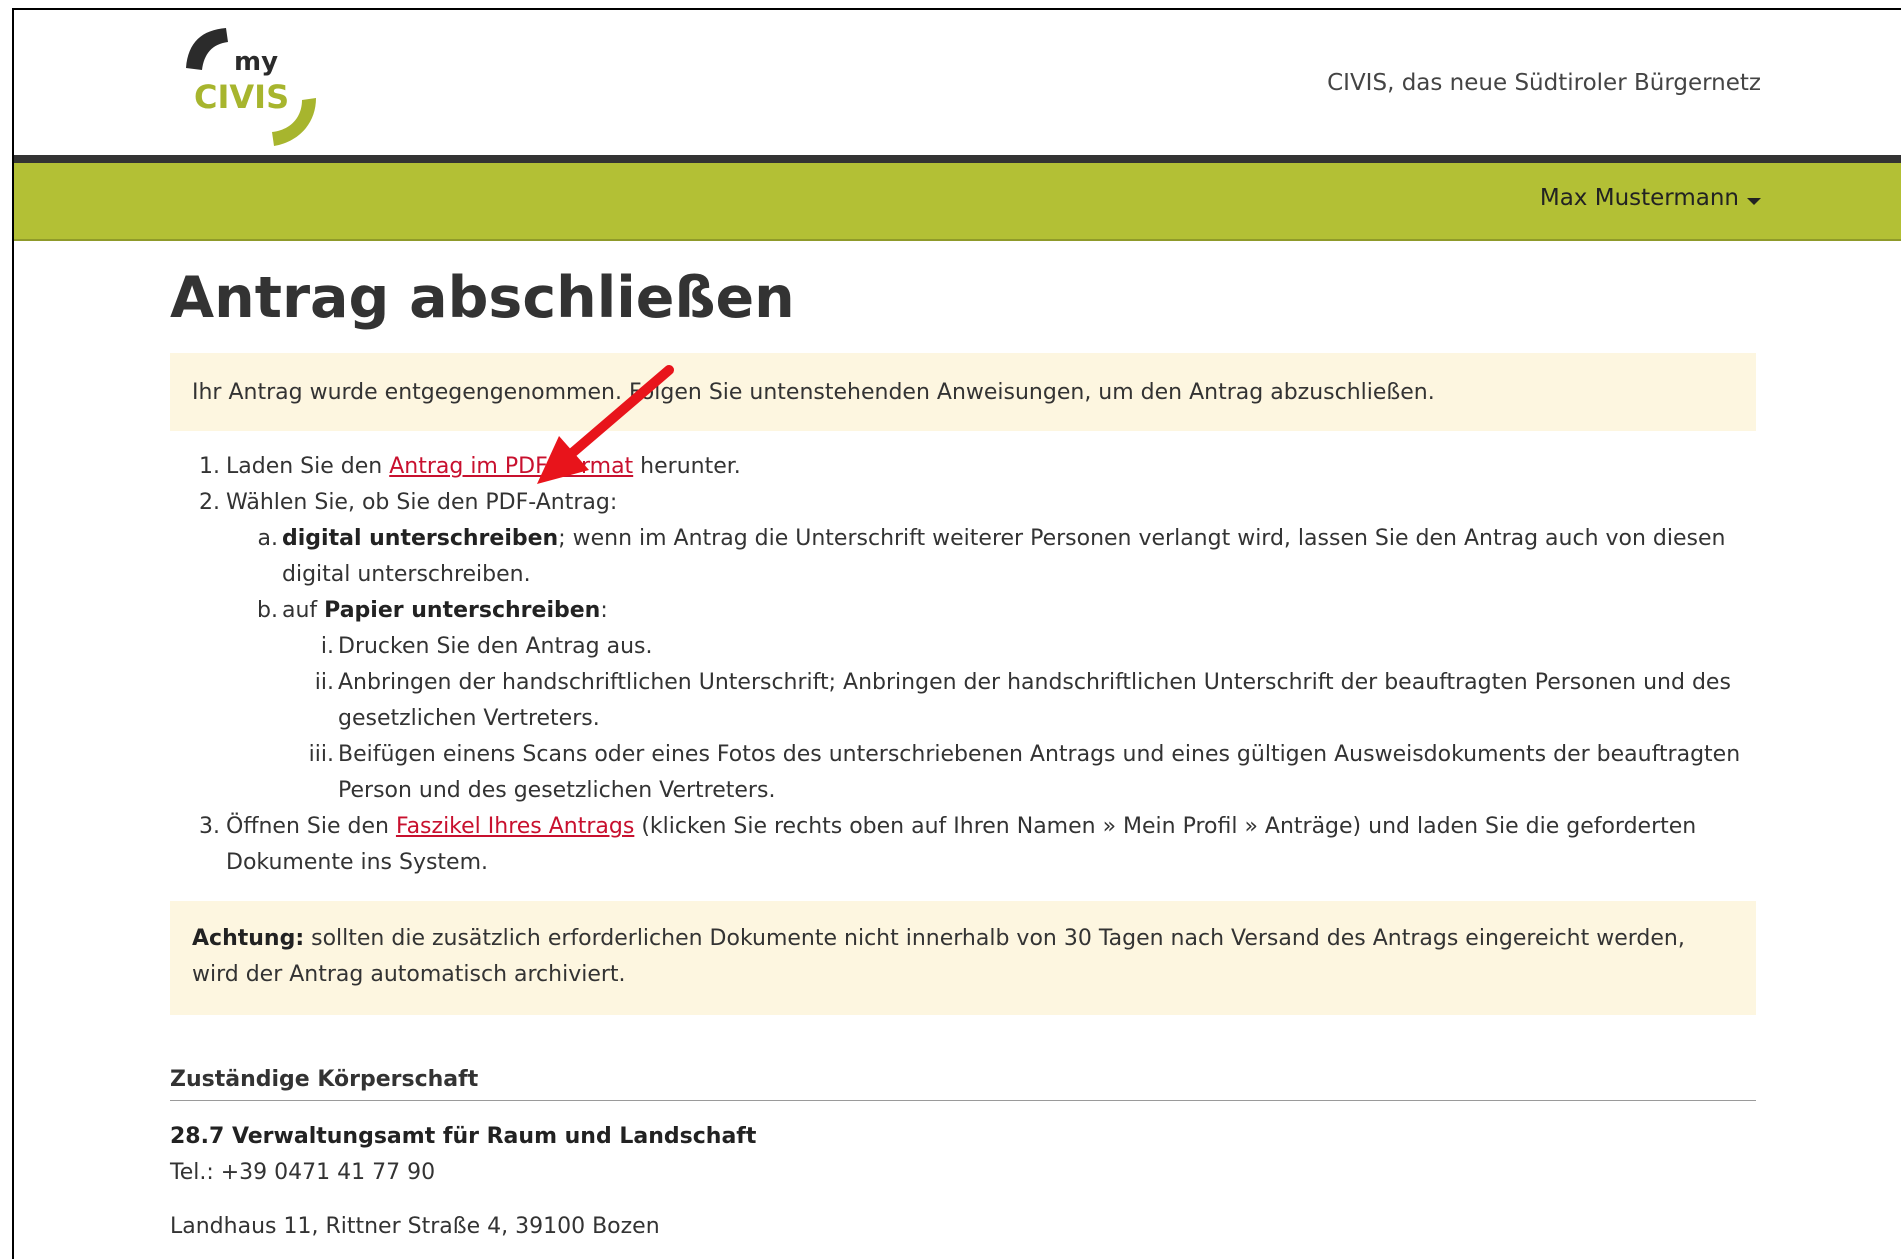 The width and height of the screenshot is (1901, 1259). What do you see at coordinates (327, 646) in the screenshot?
I see `step-number: i.` at bounding box center [327, 646].